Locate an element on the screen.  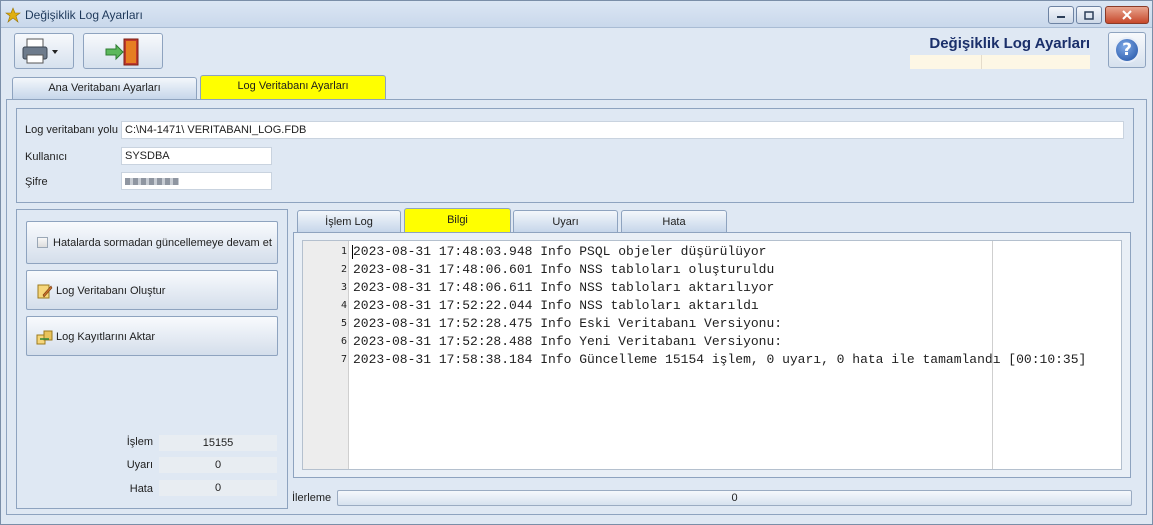
user-label: Kullanıcı is located at coordinates (46, 157).